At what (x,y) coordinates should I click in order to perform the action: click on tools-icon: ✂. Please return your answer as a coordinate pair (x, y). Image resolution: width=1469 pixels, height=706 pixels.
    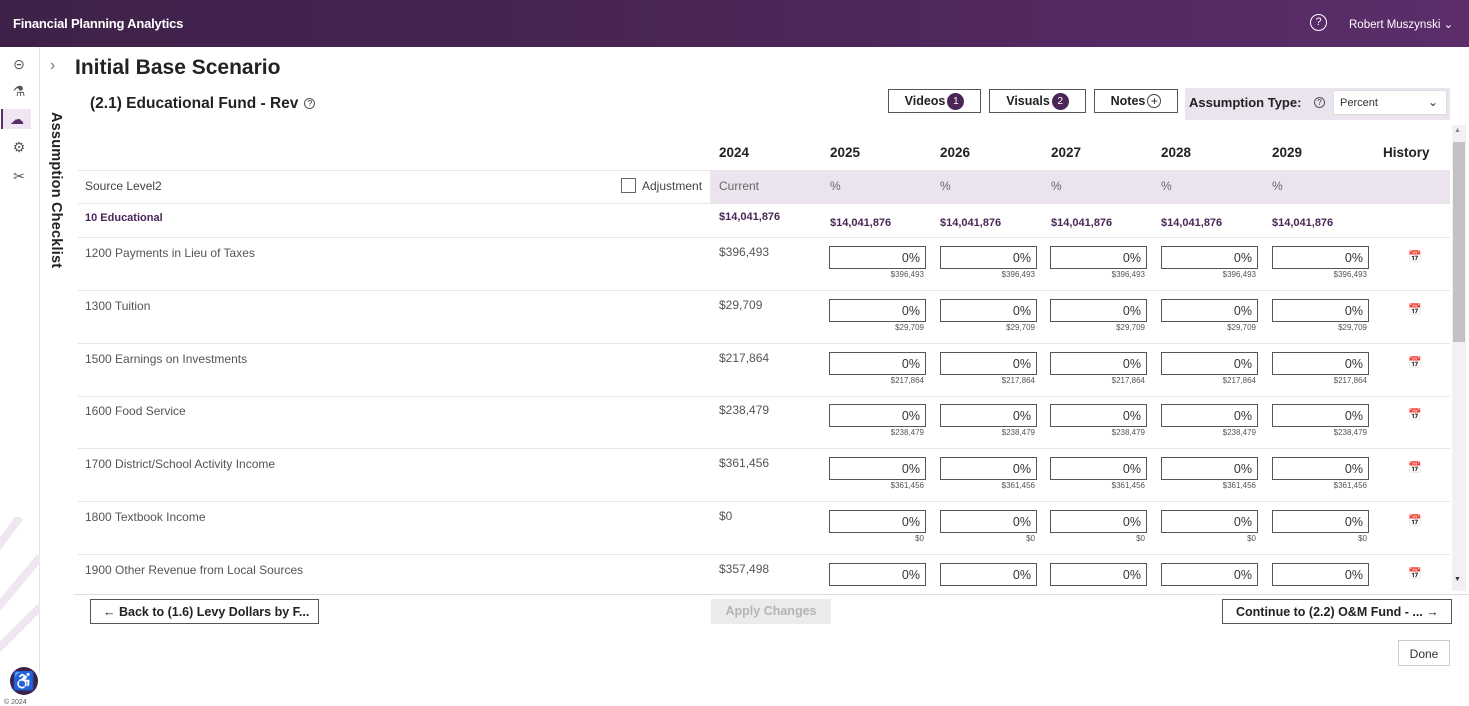
    Looking at the image, I should click on (19, 176).